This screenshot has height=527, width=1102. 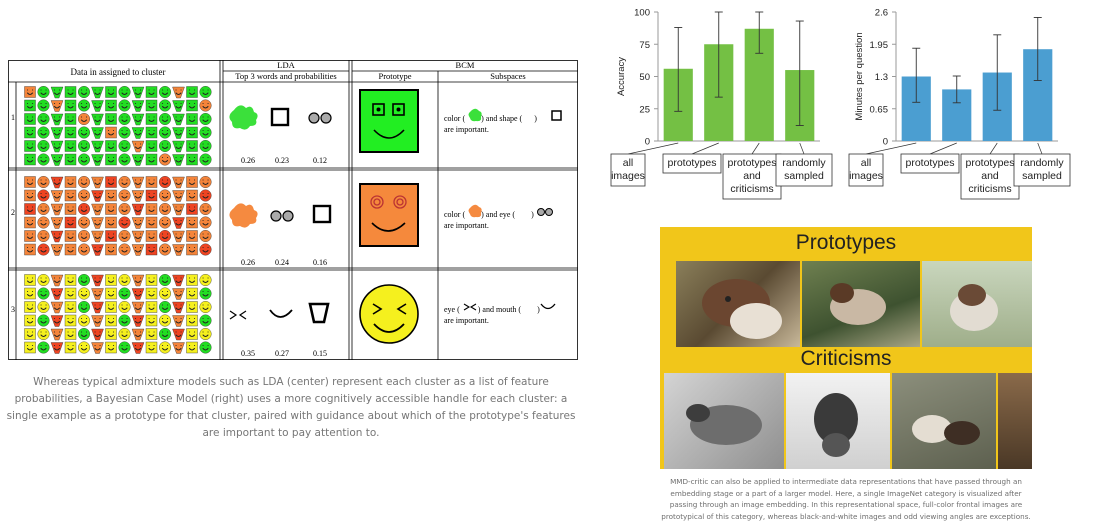 I want to click on svg-text: color () and shape (), so click(x=490, y=118).